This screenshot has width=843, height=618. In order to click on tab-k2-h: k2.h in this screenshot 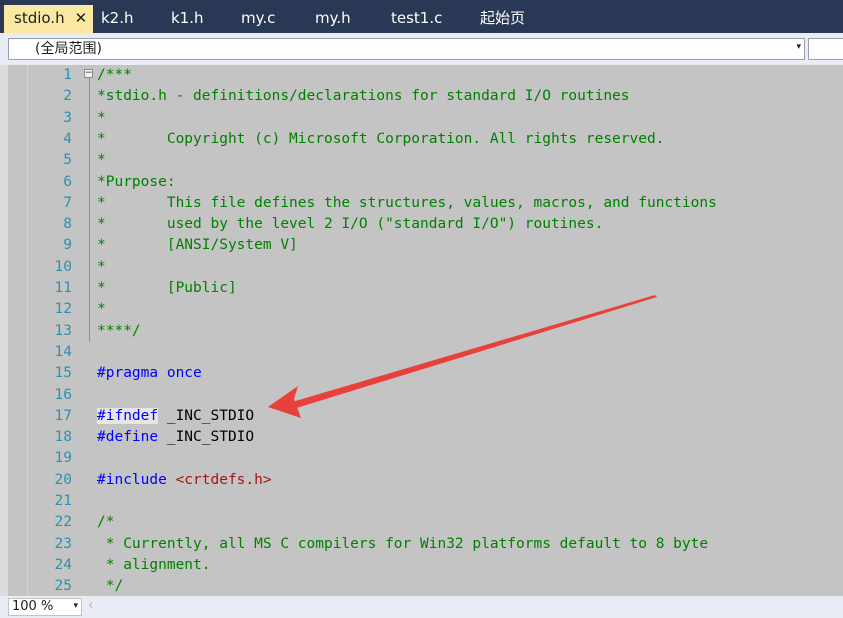, I will do `click(117, 18)`.